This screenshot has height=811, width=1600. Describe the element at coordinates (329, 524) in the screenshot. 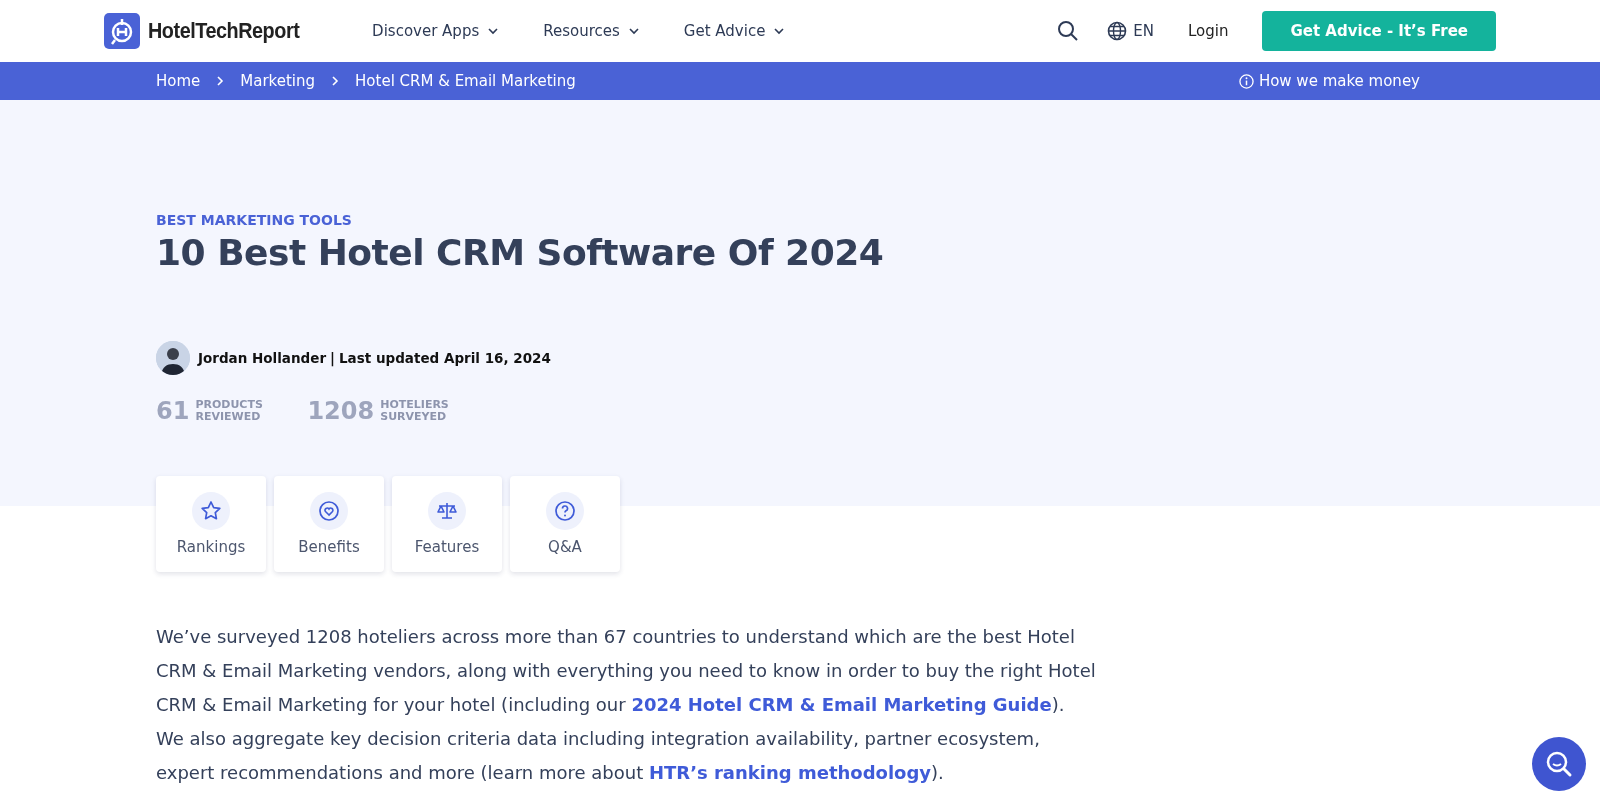

I see `section-tab: Benefits` at that location.